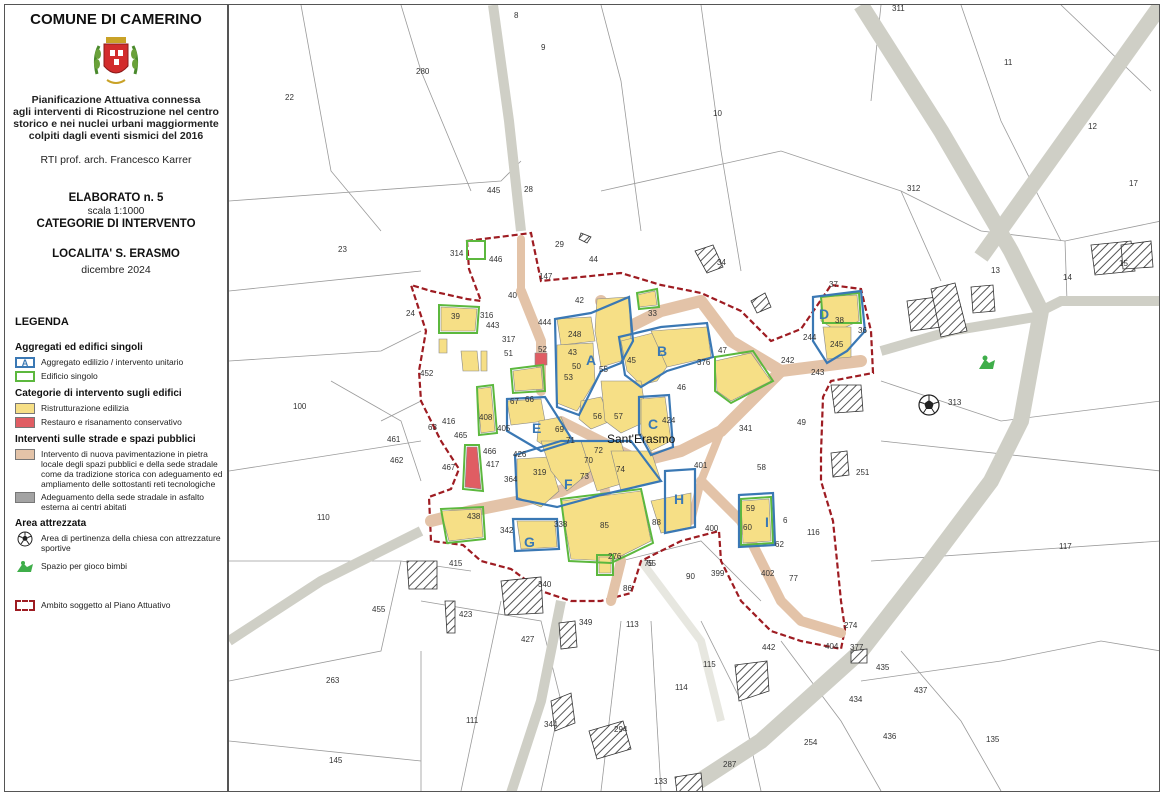  What do you see at coordinates (493, 464) in the screenshot?
I see `parcel-label: 417` at bounding box center [493, 464].